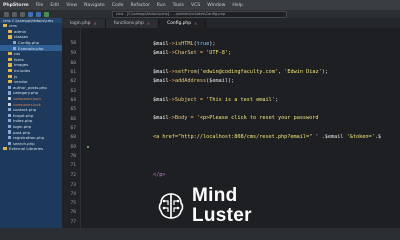 The image size is (400, 240). What do you see at coordinates (73, 109) in the screenshot?
I see `line-number: 65` at bounding box center [73, 109].